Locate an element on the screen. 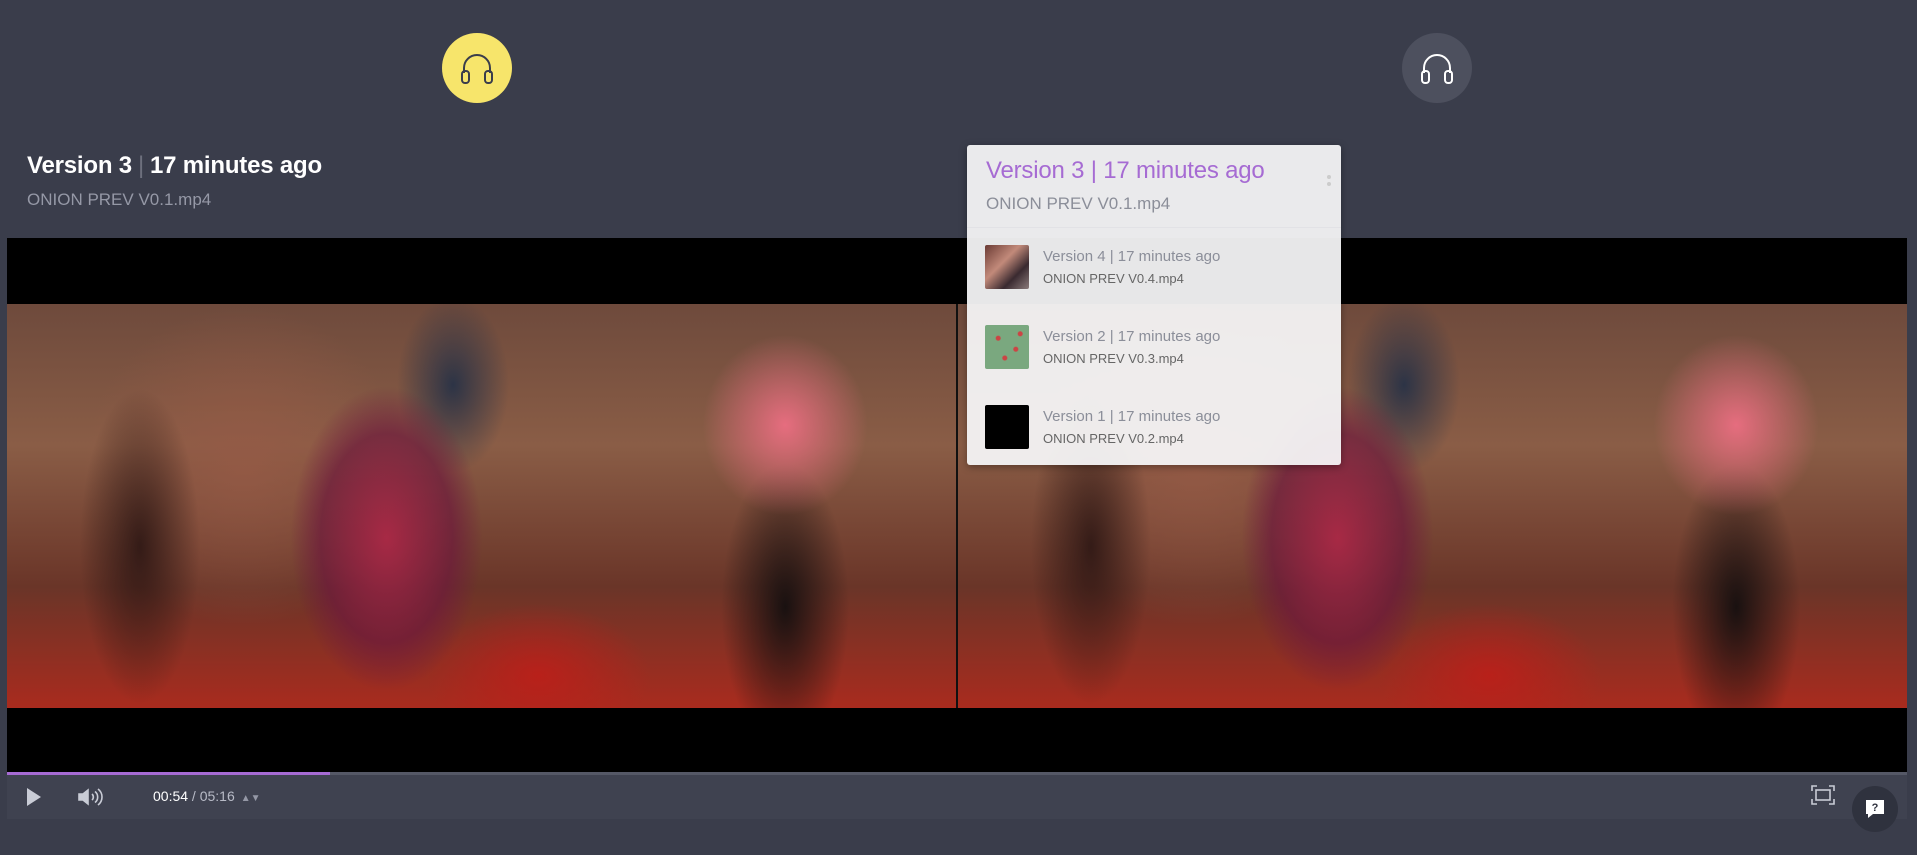 Image resolution: width=1917 pixels, height=855 pixels. current-time: 00:54 is located at coordinates (171, 796).